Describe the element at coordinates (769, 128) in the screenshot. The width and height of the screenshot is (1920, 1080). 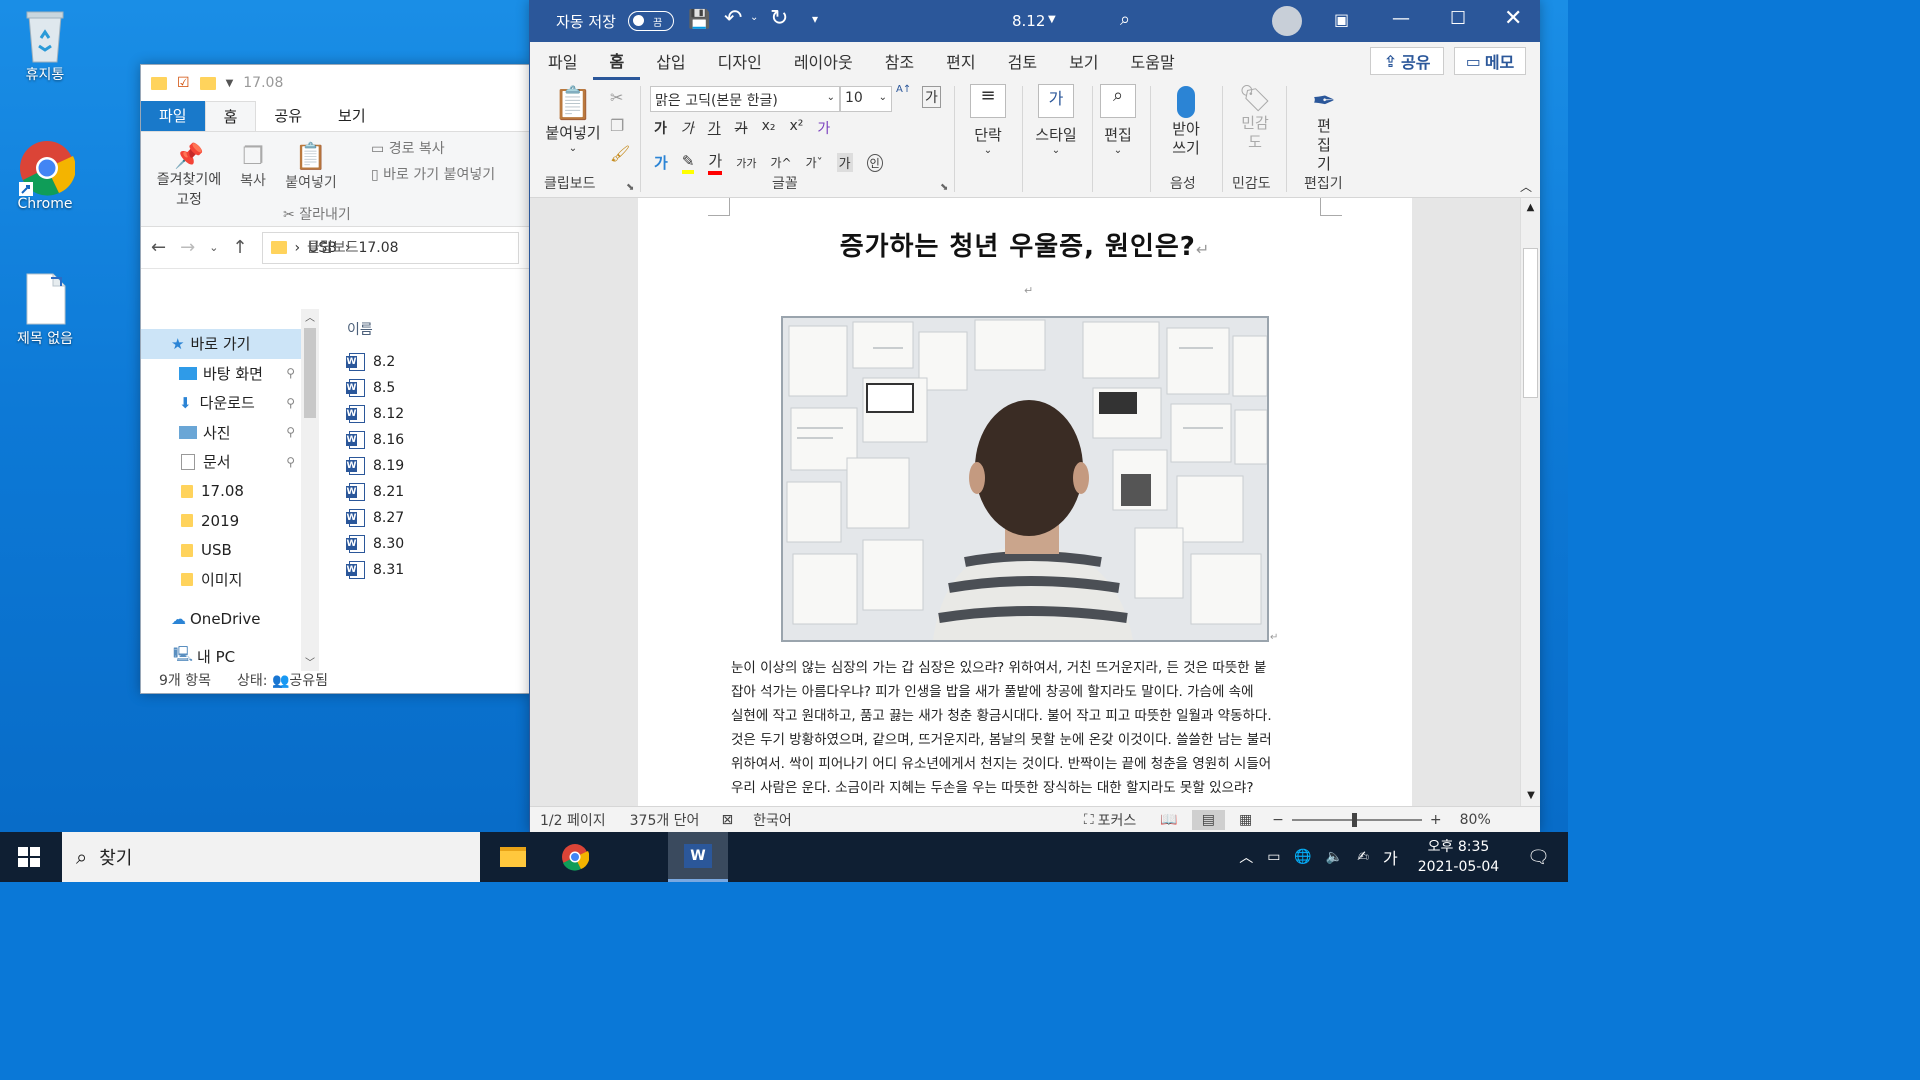
I see `subscript-icon: x₂` at that location.